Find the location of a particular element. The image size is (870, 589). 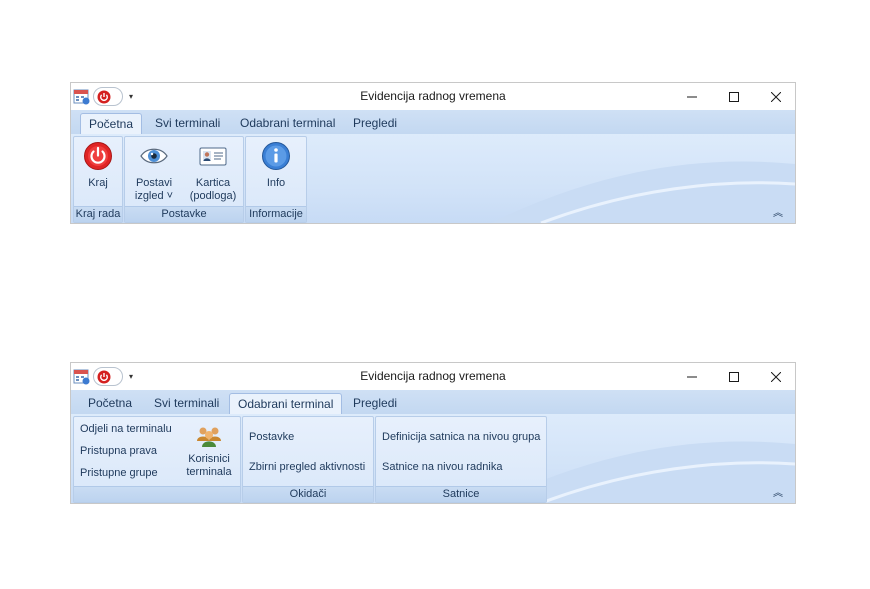

izgled-label: izgled ˅ is located at coordinates (154, 196).